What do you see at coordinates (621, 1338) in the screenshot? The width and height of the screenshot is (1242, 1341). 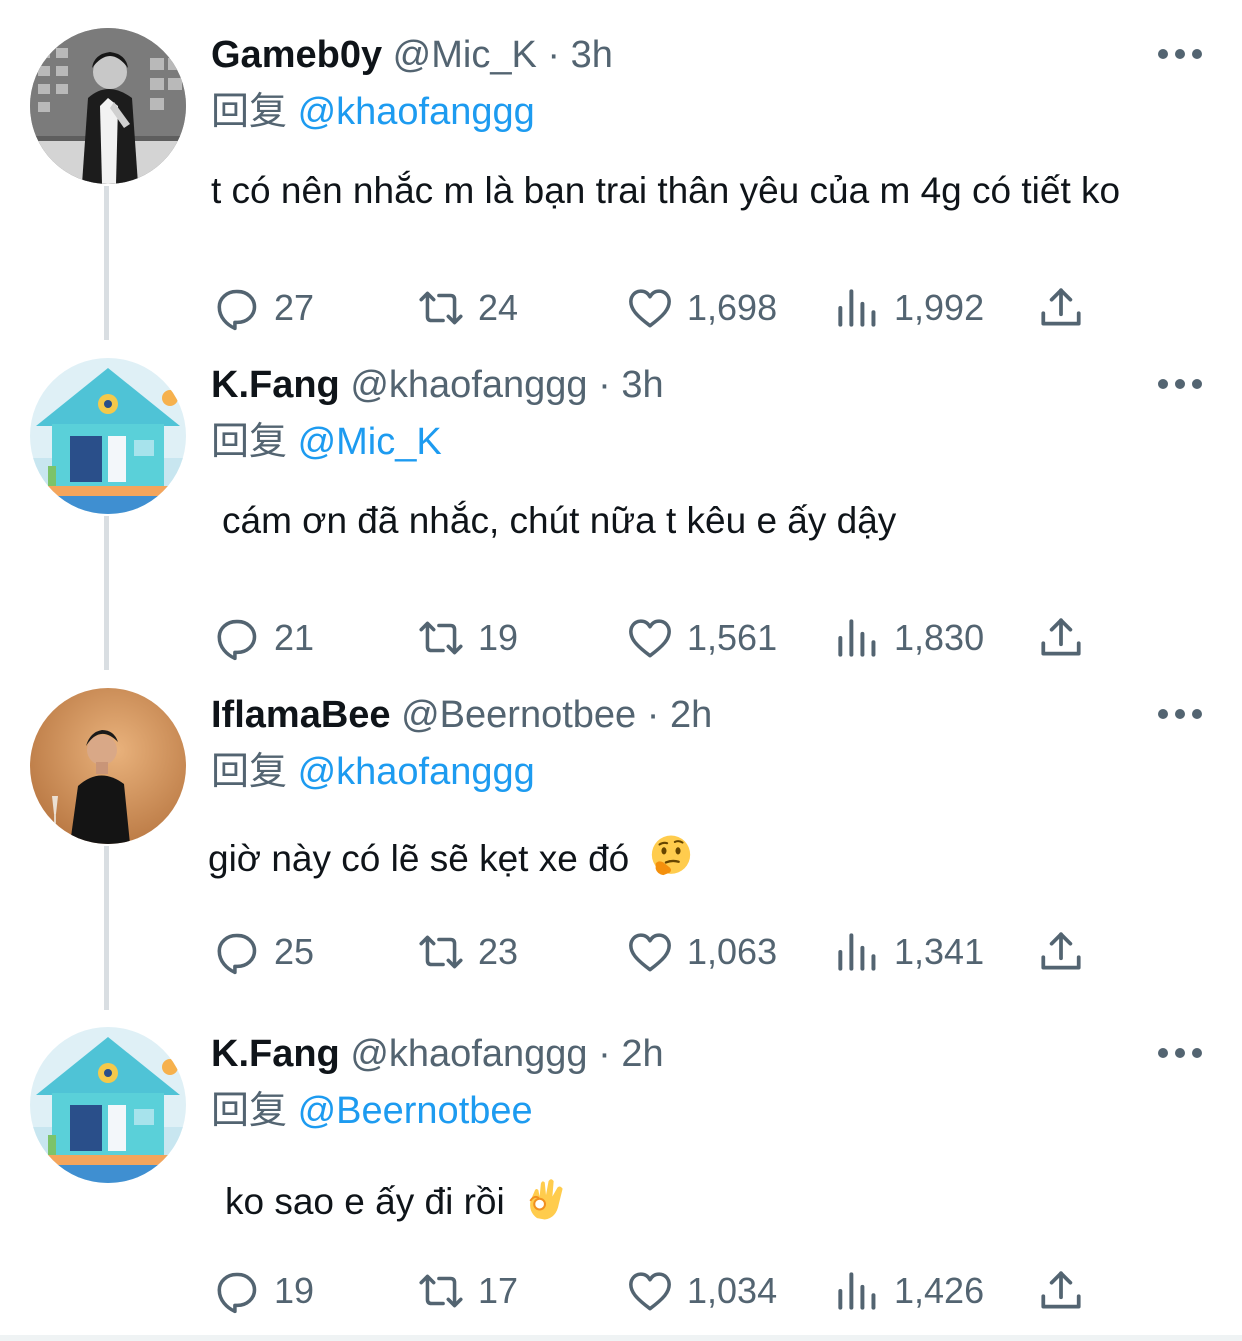 I see `bottom-divider` at bounding box center [621, 1338].